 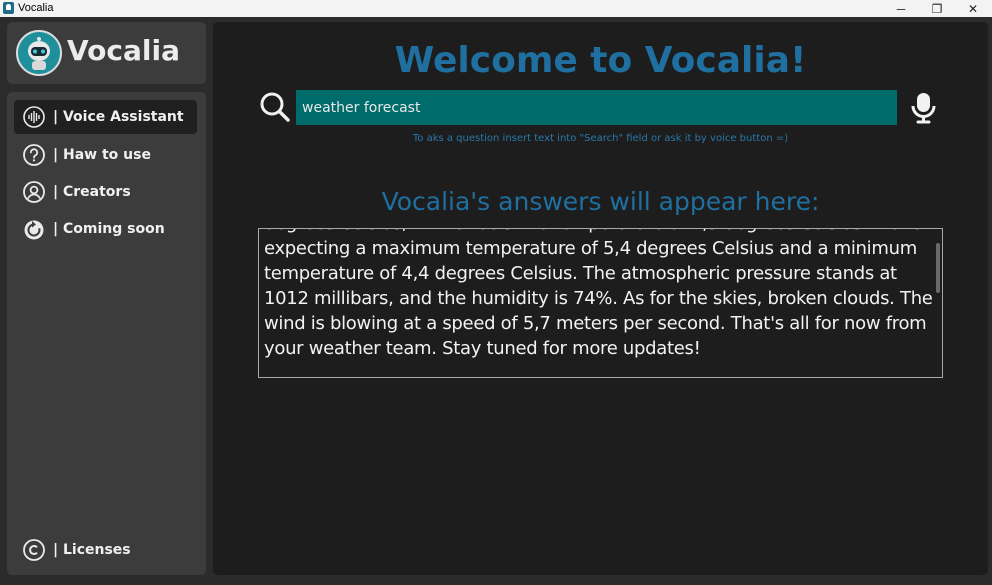 I want to click on refresh-arrow-icon, so click(x=34, y=229).